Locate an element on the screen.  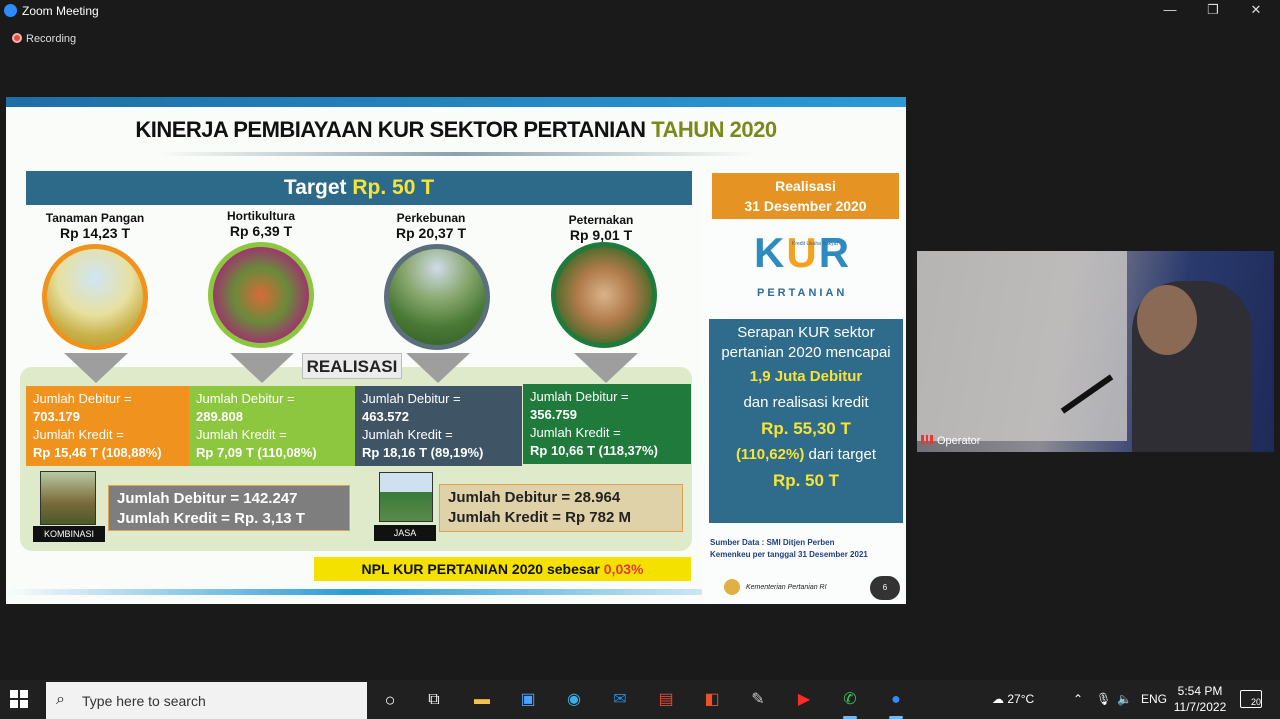
category-perkebunan: Perkebunan Rp 20,37 T is located at coordinates (431, 226).